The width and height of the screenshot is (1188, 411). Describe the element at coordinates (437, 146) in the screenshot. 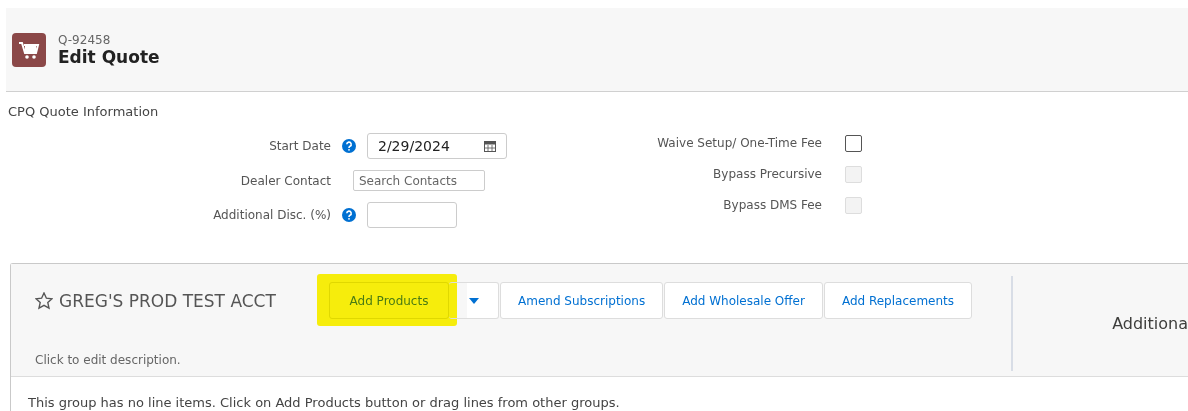

I see `date-field: 2/29/2024` at that location.